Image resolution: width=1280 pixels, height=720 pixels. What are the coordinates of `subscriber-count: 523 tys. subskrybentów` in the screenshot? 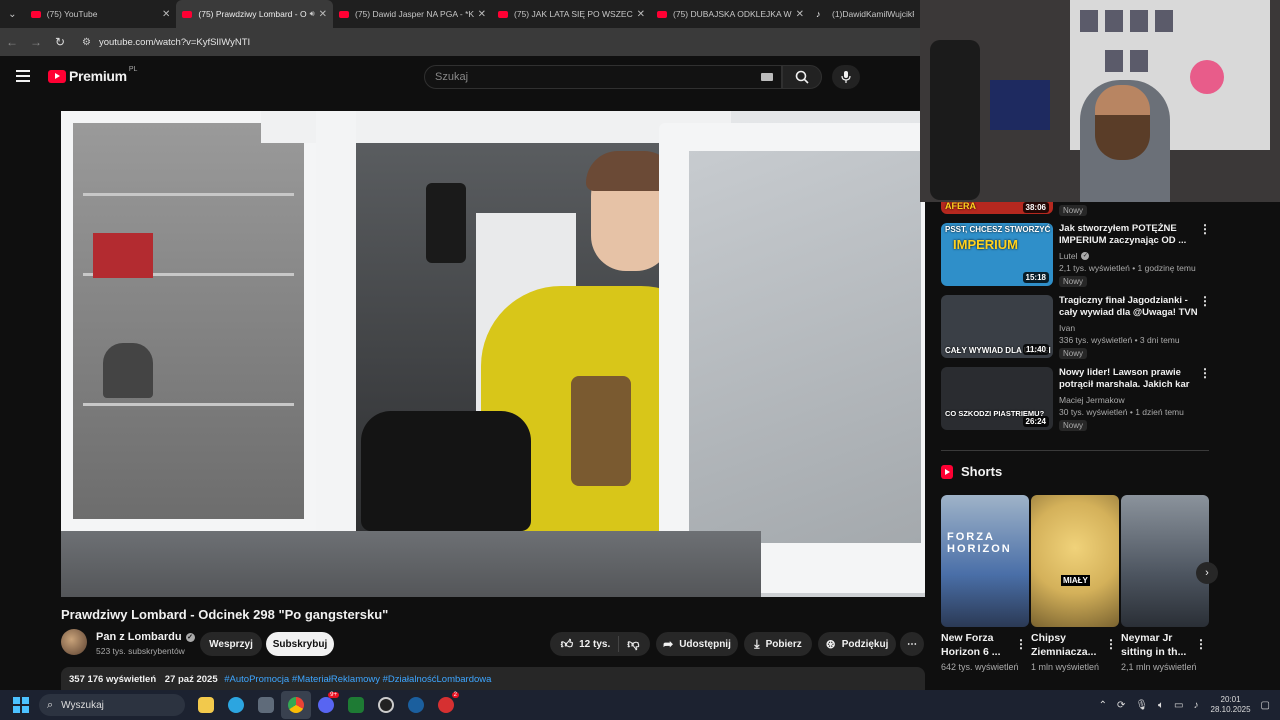 It's located at (140, 651).